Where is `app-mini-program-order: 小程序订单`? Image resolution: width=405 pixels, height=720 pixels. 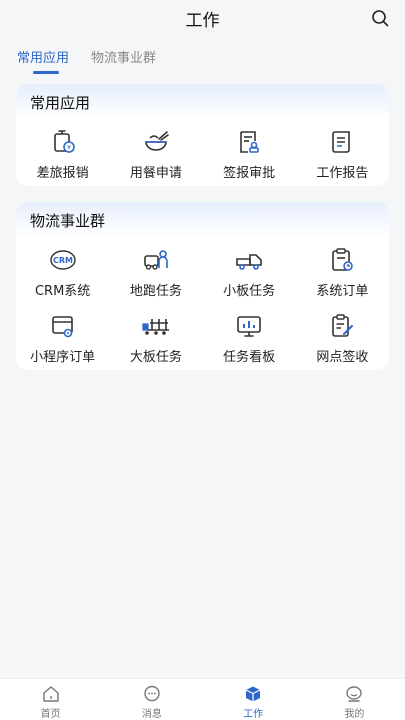 app-mini-program-order: 小程序订单 is located at coordinates (62, 337).